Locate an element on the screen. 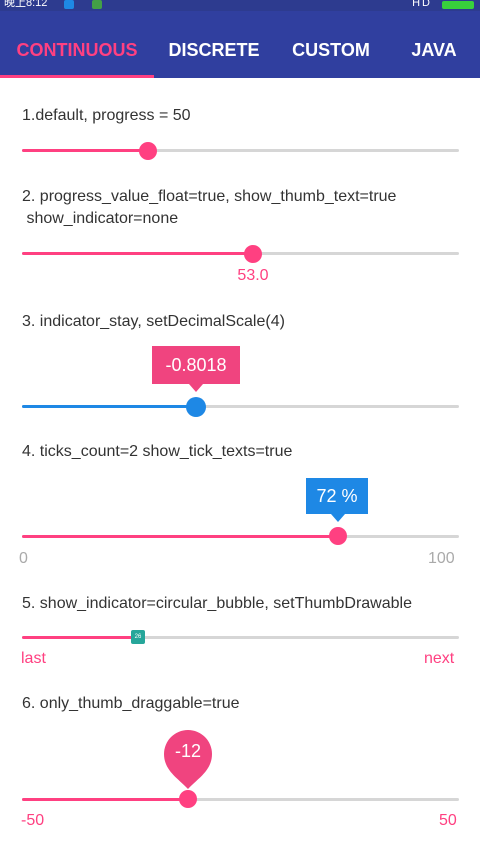 Image resolution: width=480 pixels, height=843 pixels. seekbar-2-thumb is located at coordinates (253, 254).